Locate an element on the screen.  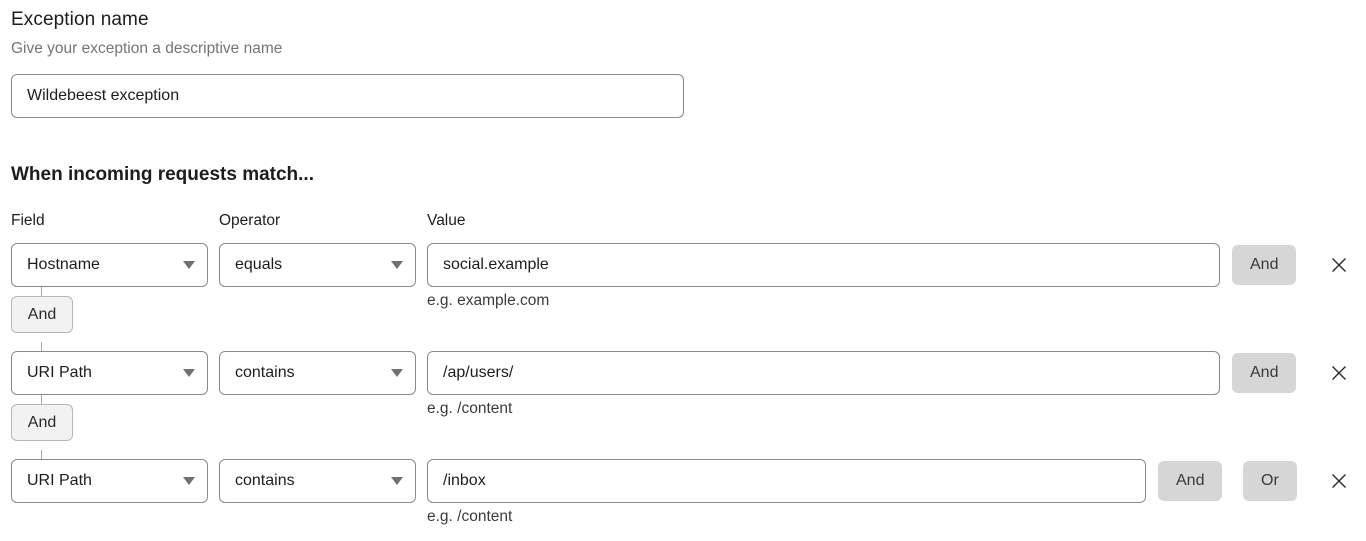
operator-select-value: equals is located at coordinates (259, 264).